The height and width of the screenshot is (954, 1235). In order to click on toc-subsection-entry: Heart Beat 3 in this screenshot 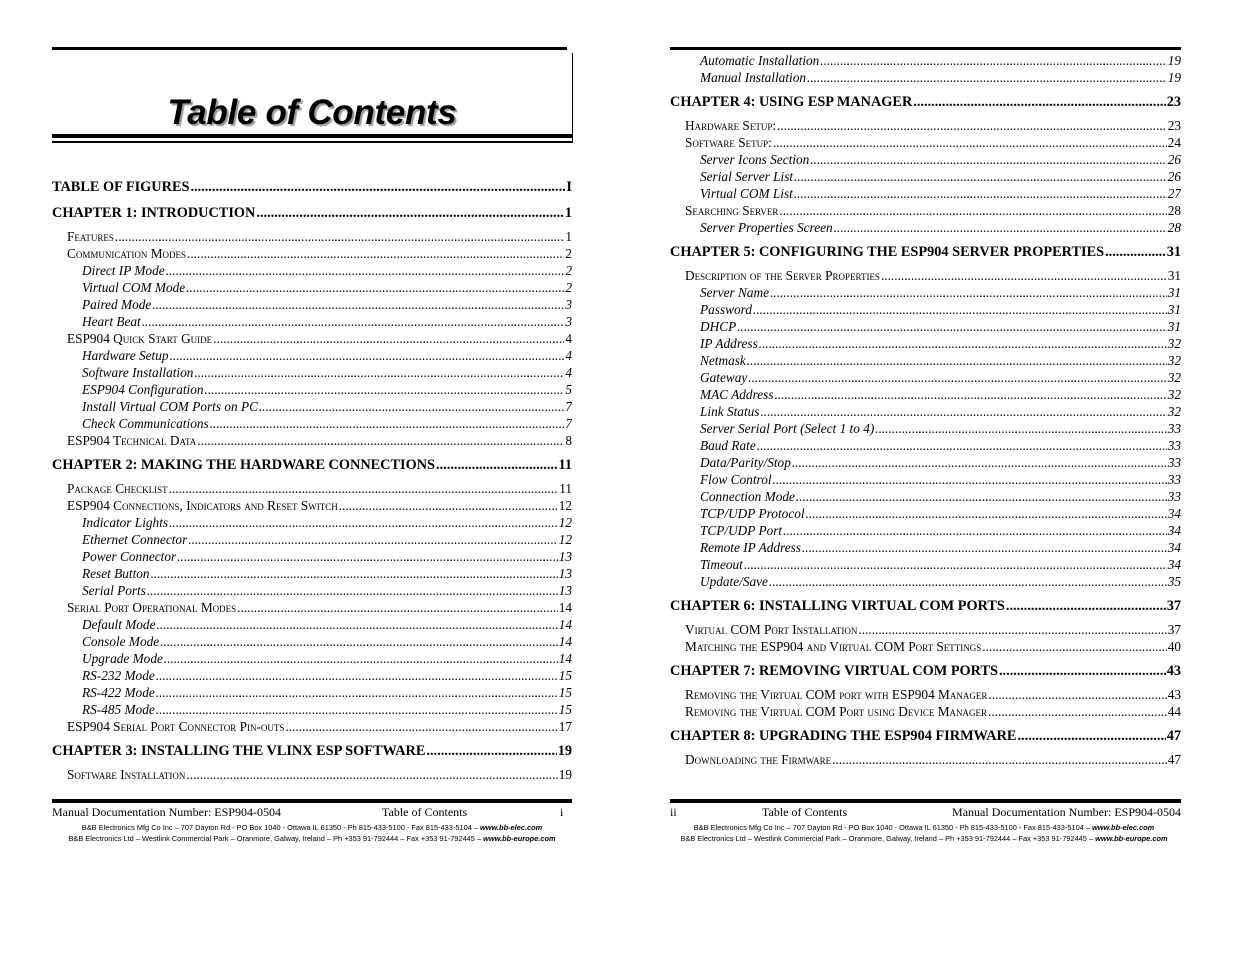, I will do `click(312, 321)`.